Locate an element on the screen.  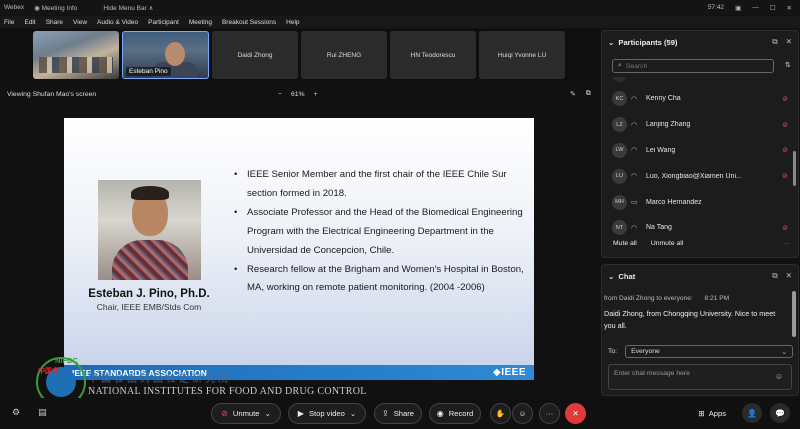
apps-button: ⊞ Apps is located at coordinates (712, 413).